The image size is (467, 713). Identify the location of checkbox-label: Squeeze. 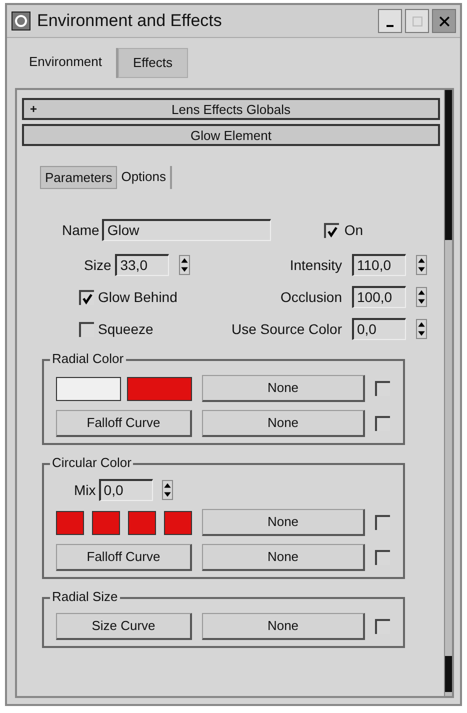
(126, 329).